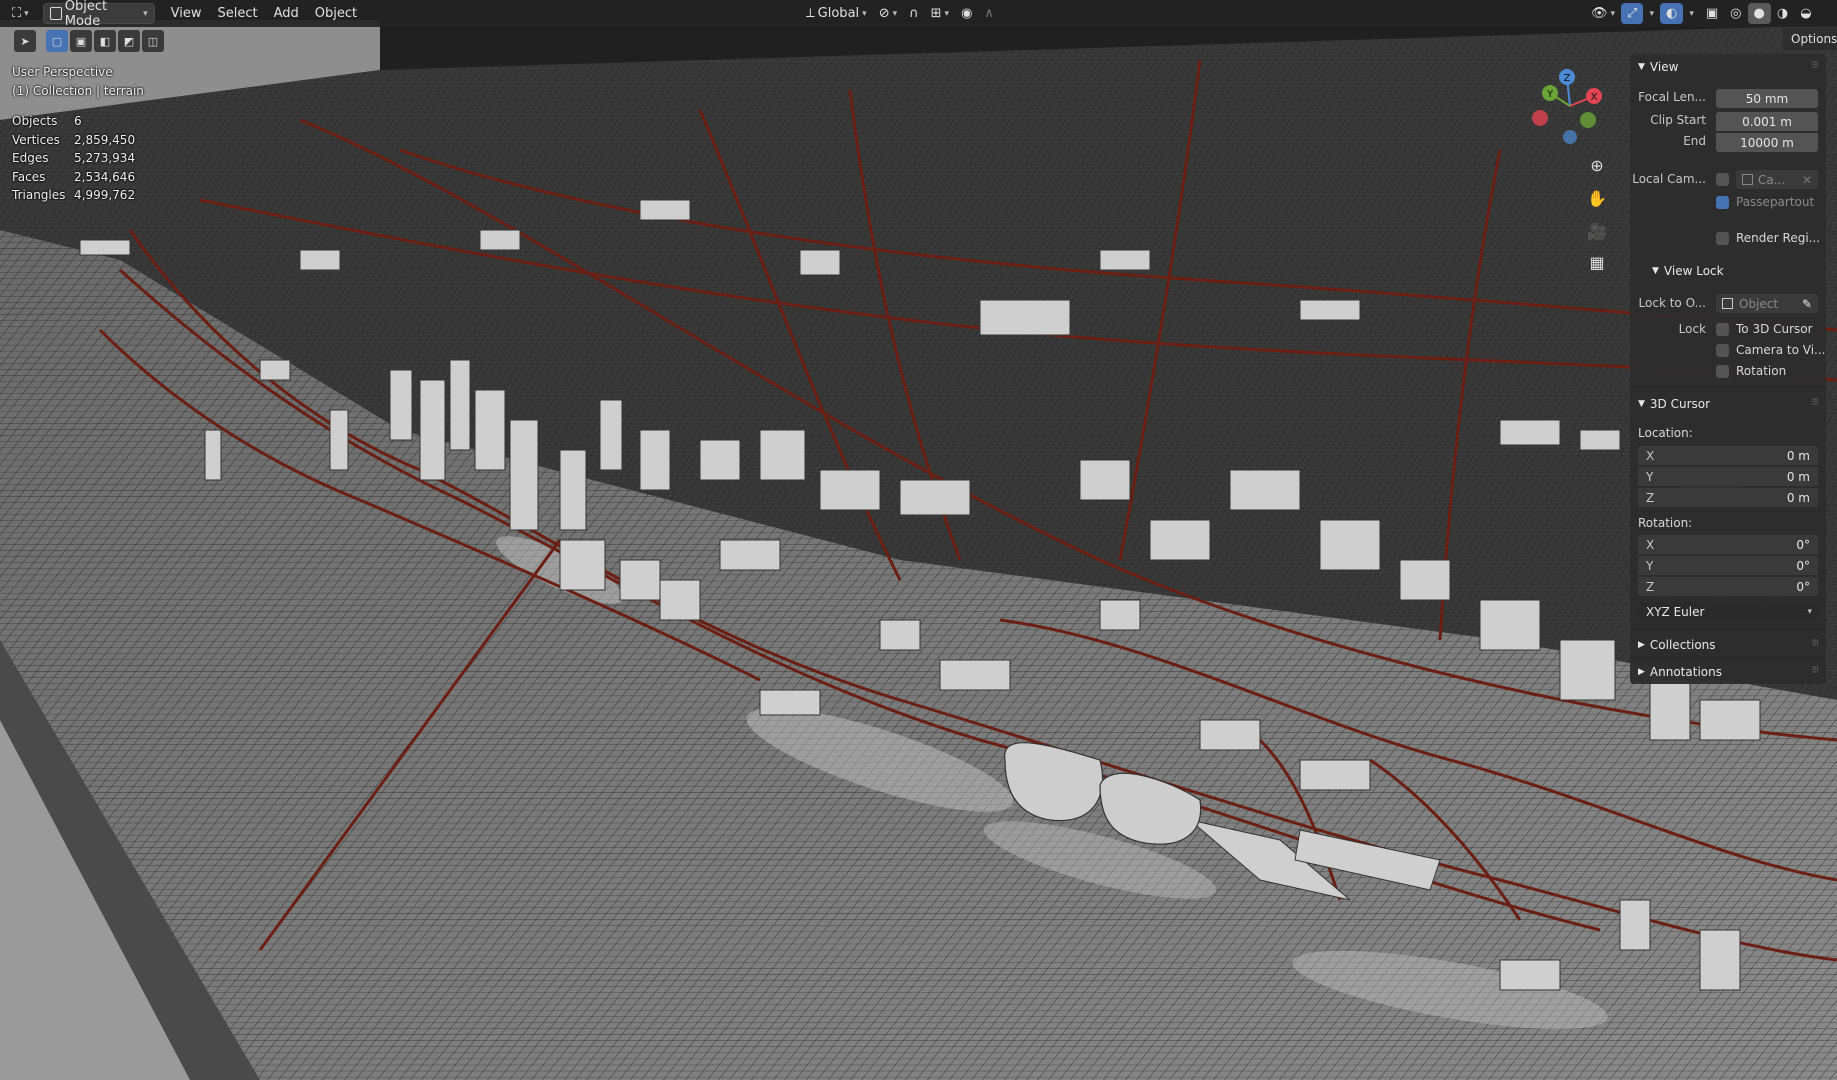  Describe the element at coordinates (74, 195) in the screenshot. I see `stat-row: Triangles 4,999,762` at that location.